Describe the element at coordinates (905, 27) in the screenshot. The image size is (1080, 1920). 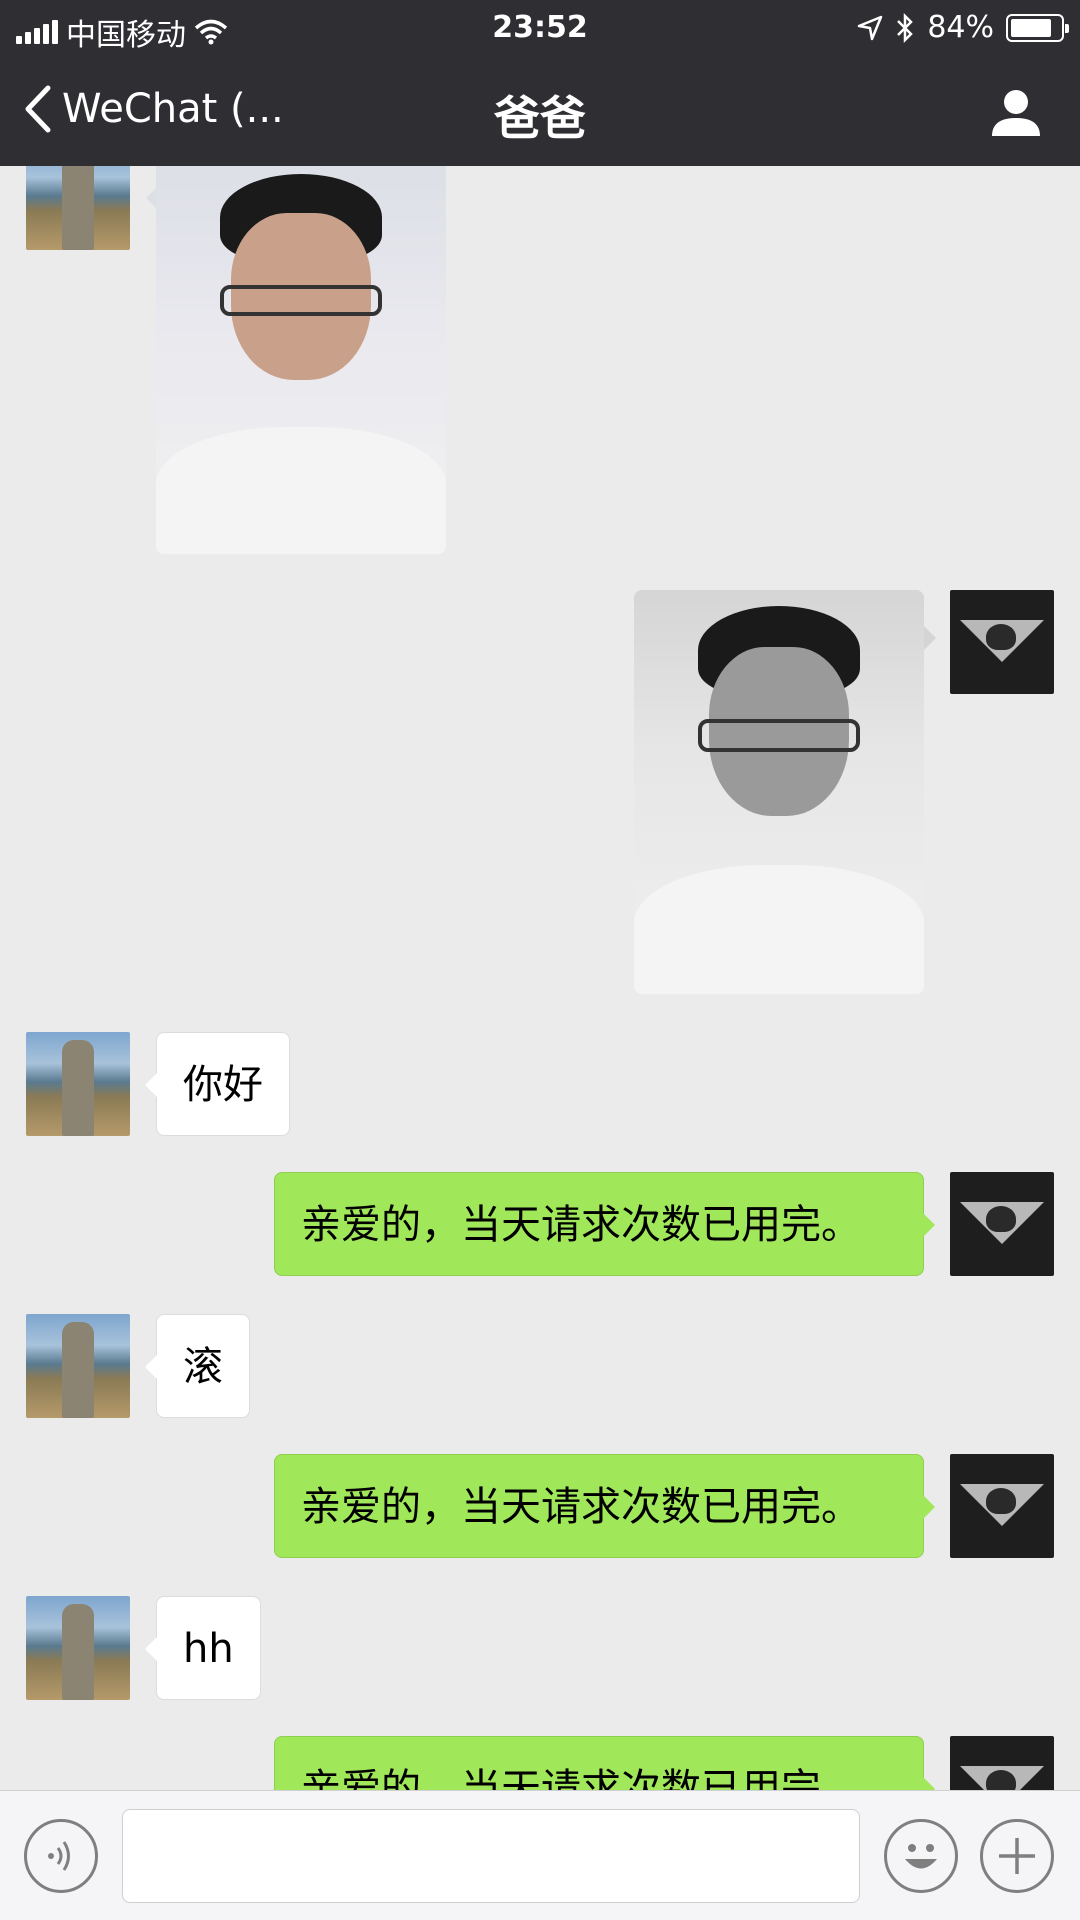
I see `bluetooth-icon` at that location.